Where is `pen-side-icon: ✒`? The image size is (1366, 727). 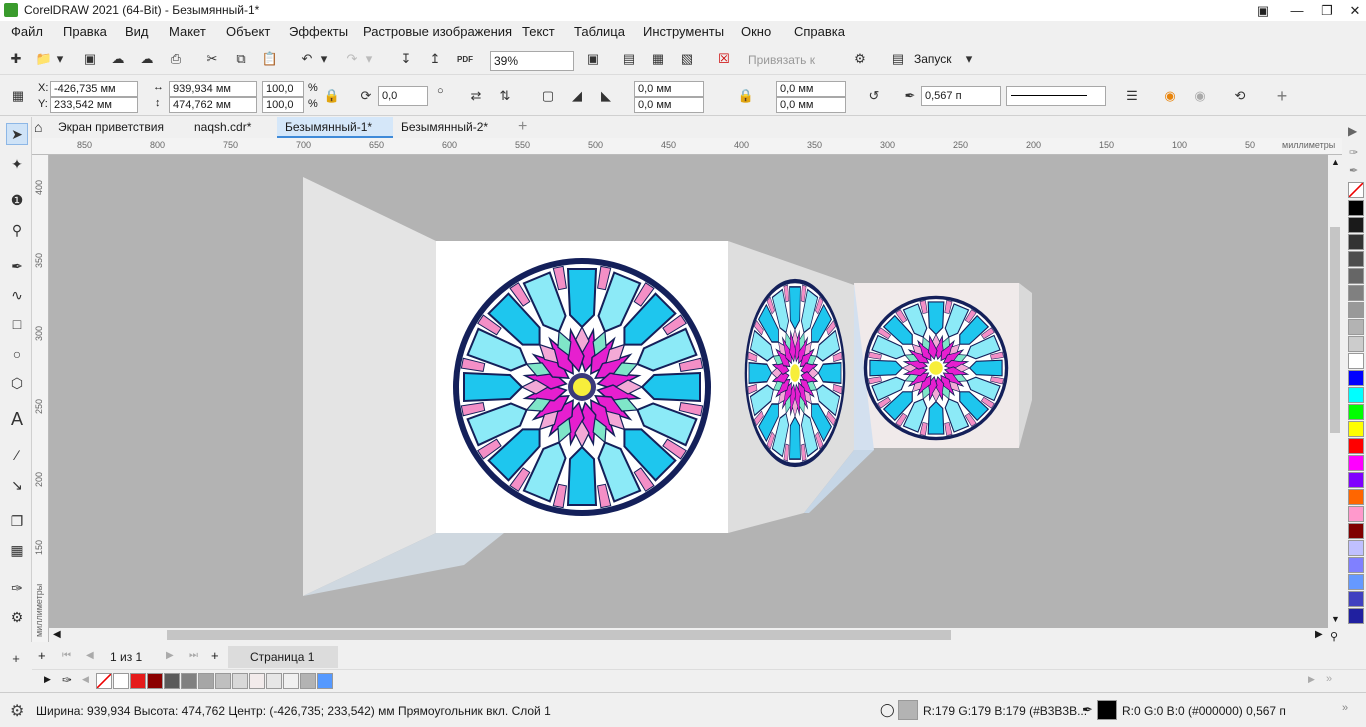
pen-side-icon: ✒ is located at coordinates (1353, 170).